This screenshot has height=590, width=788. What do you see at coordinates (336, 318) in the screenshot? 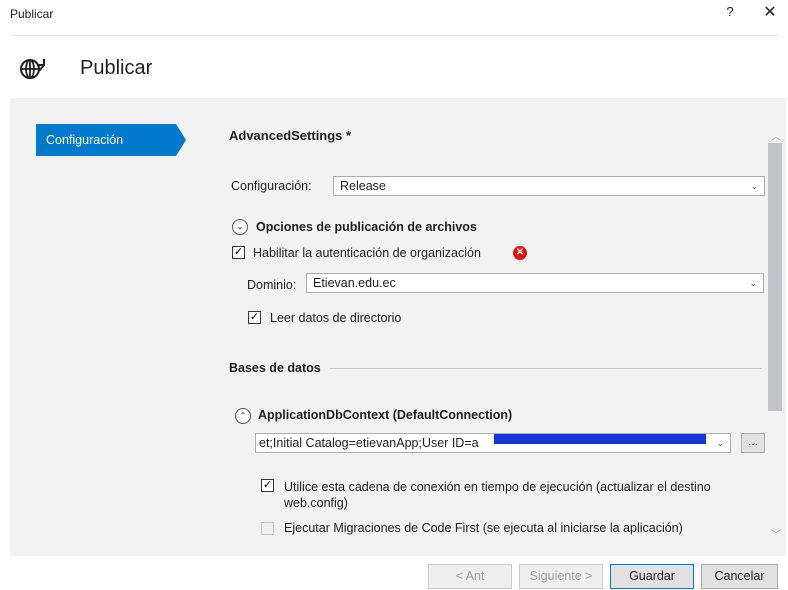
I see `read-directory-label: Leer datos de directorio` at bounding box center [336, 318].